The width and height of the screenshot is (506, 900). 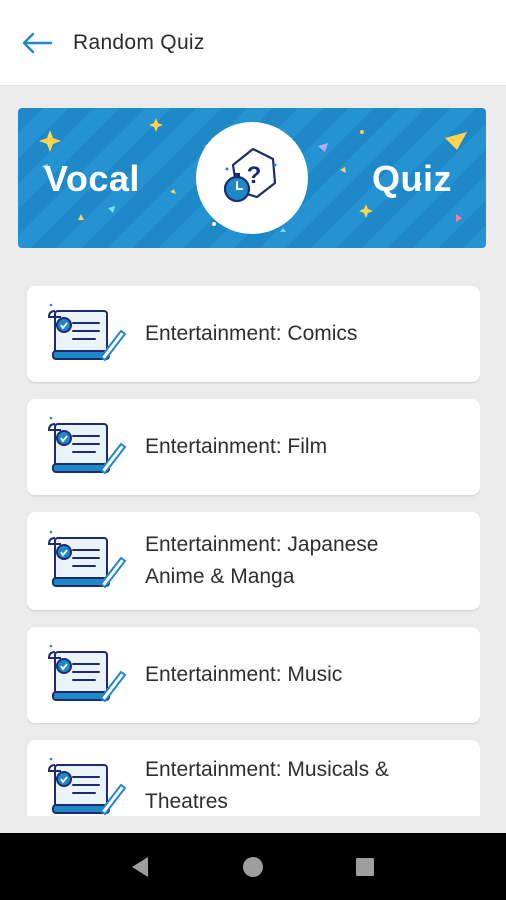 I want to click on category-card: Entertainment: Japanese Anime & Manga, so click(x=253, y=561).